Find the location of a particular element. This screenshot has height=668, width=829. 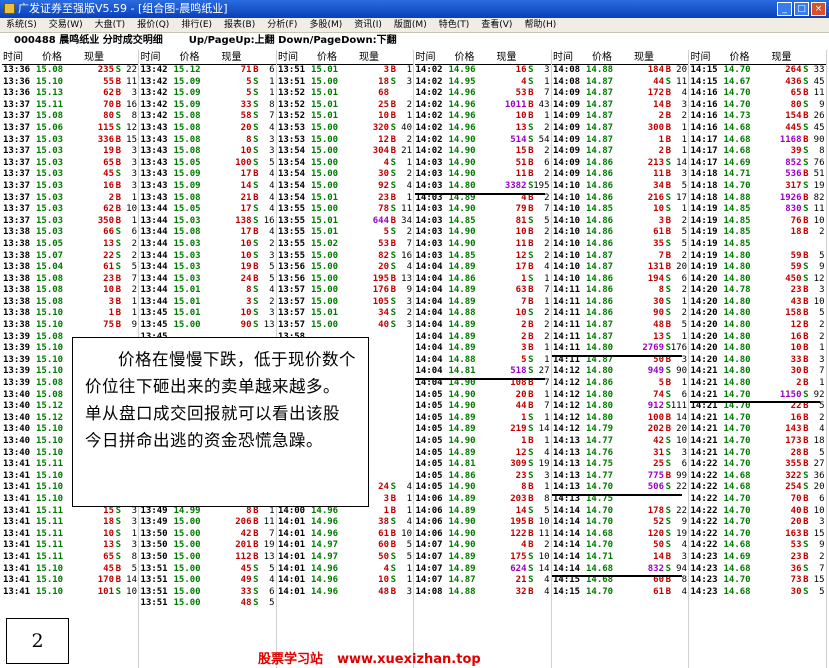

tick-volume: 518 is located at coordinates (518, 371).